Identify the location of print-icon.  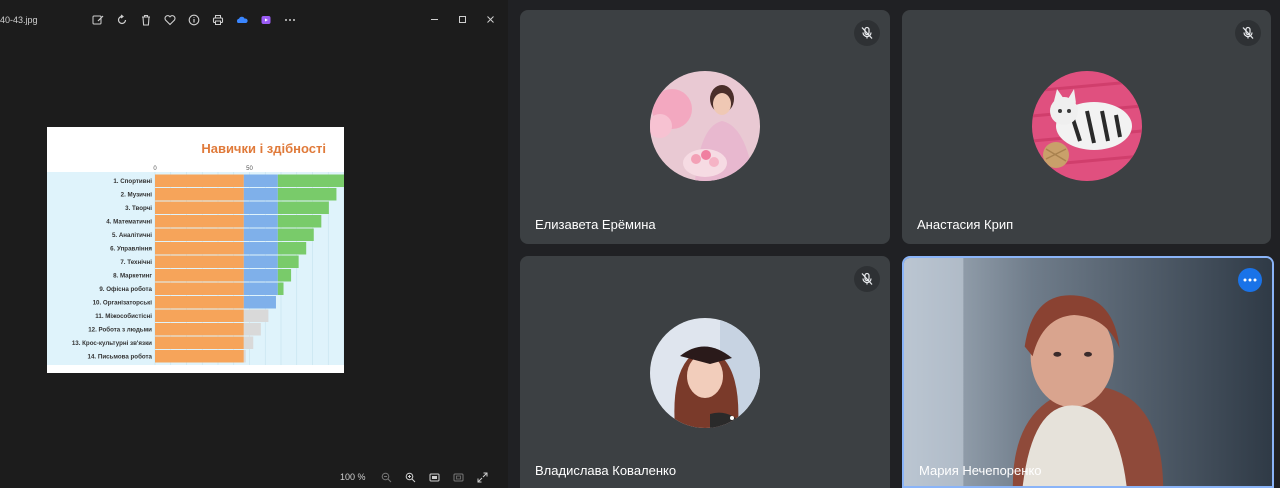
(218, 20).